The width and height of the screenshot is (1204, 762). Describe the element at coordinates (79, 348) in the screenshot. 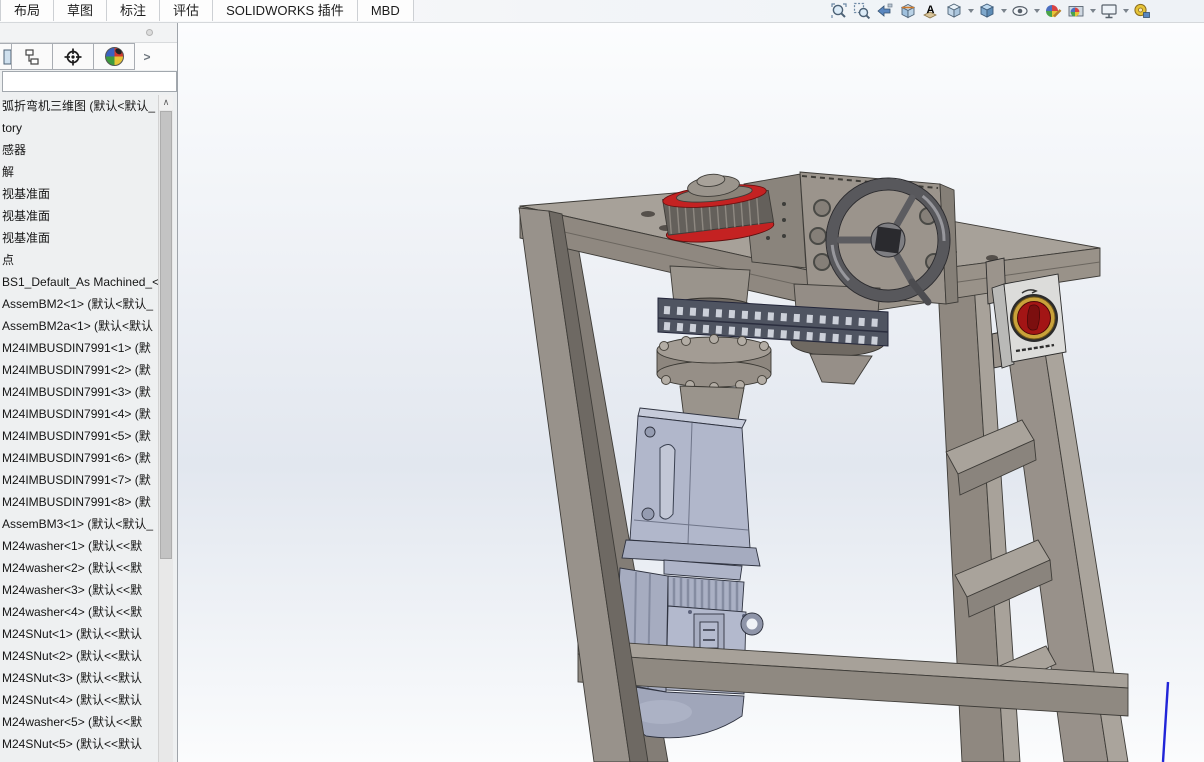

I see `tree-item: M24IMBUSDIN7991<1> (默` at that location.